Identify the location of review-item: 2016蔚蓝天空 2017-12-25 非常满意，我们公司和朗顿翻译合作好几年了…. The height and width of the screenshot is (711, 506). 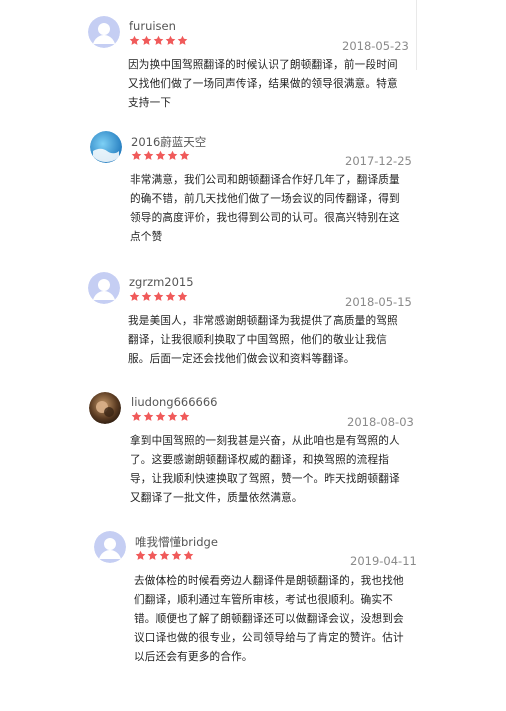
(255, 191).